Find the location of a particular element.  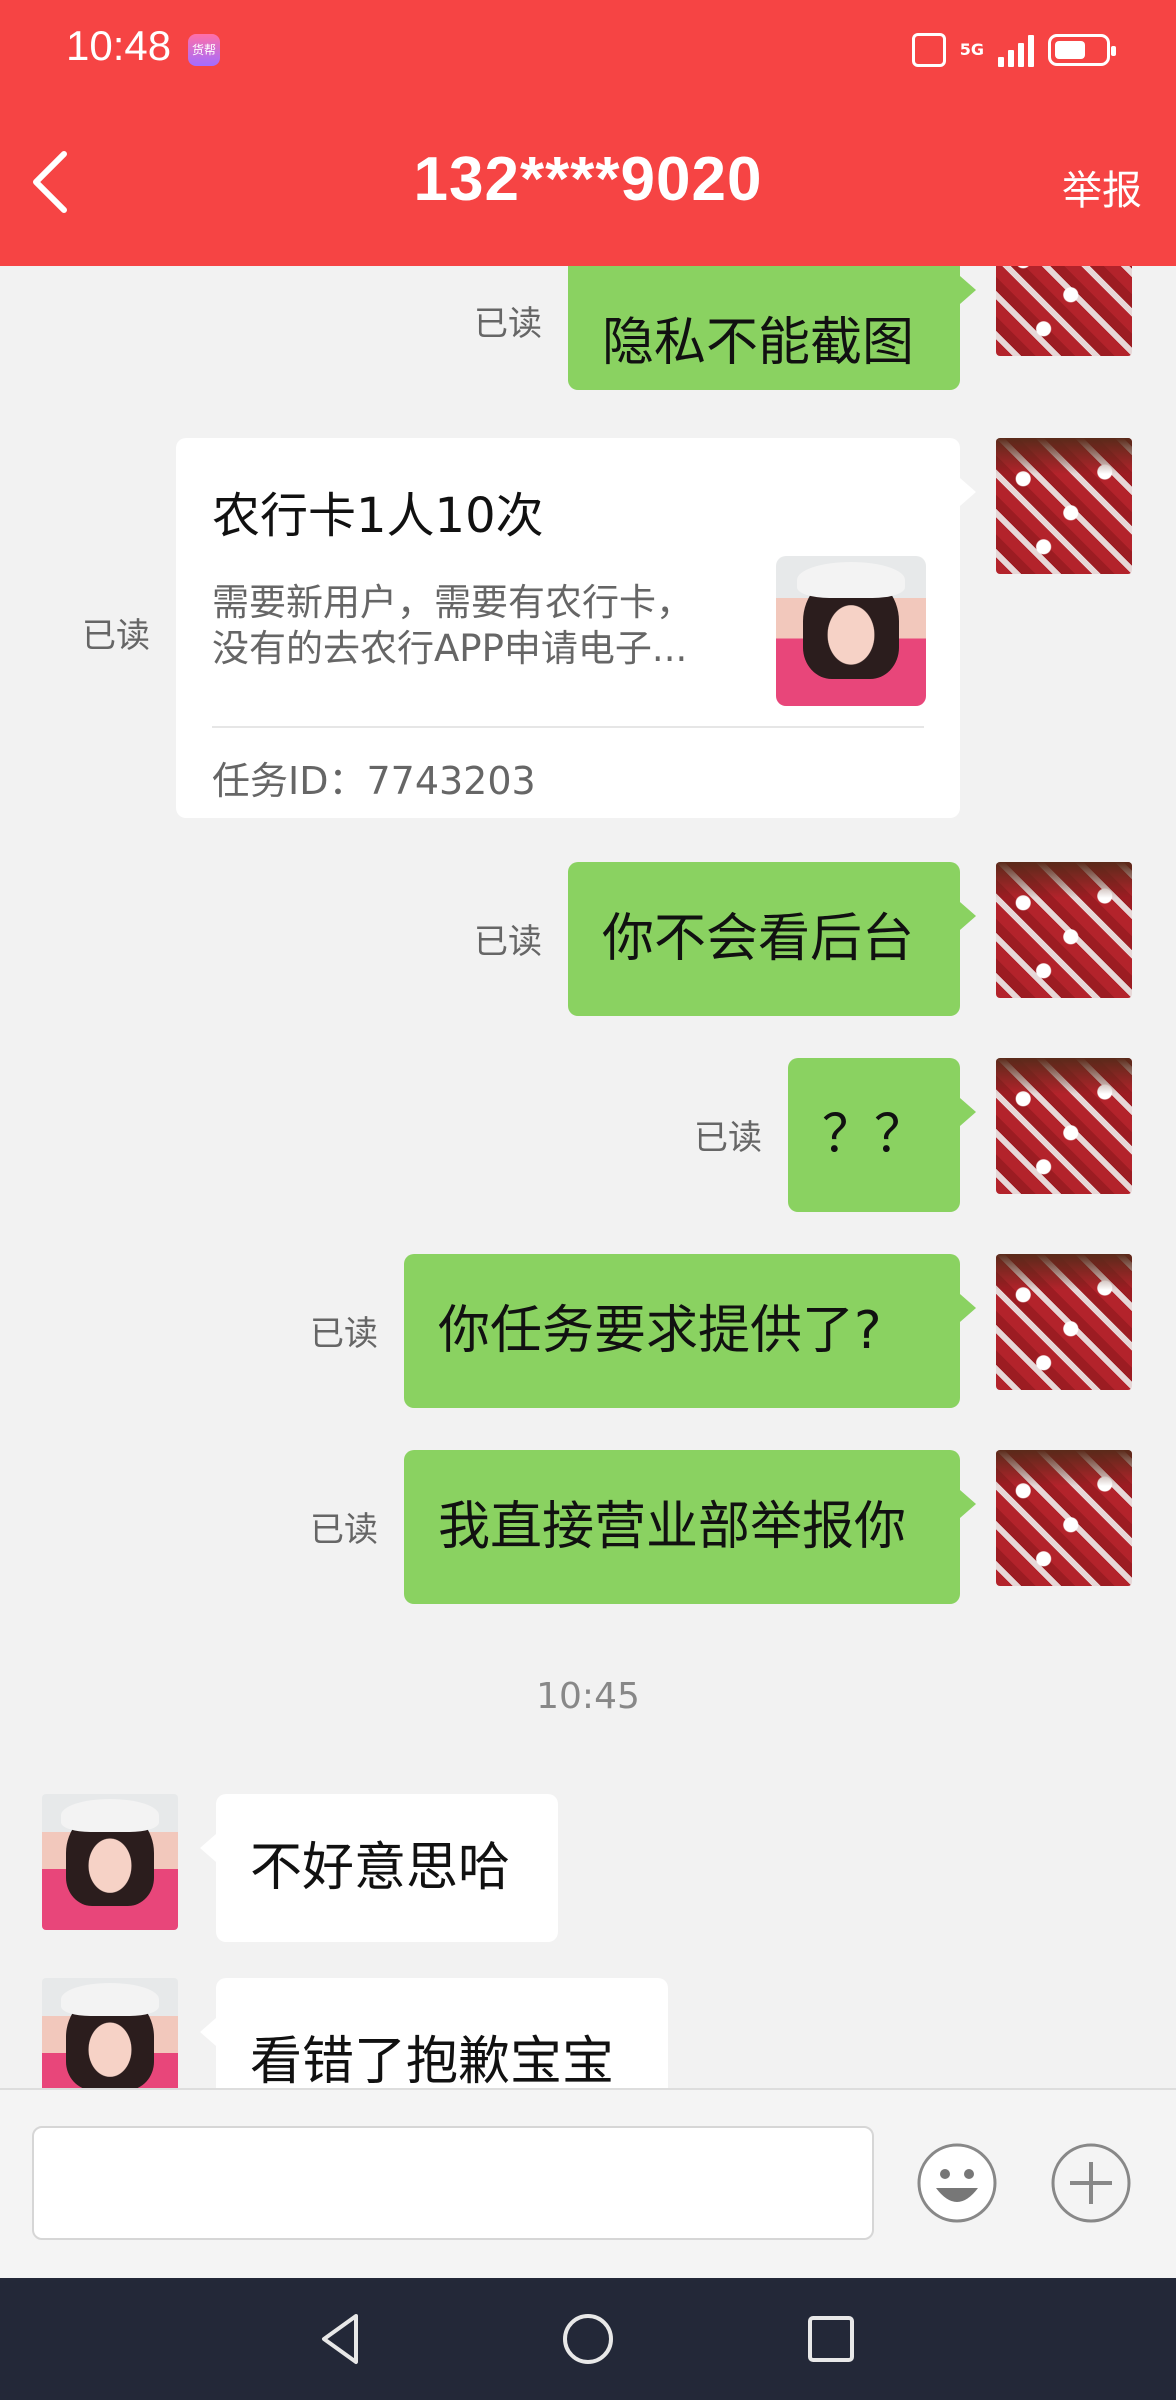

network-type: 5G is located at coordinates (971, 49).